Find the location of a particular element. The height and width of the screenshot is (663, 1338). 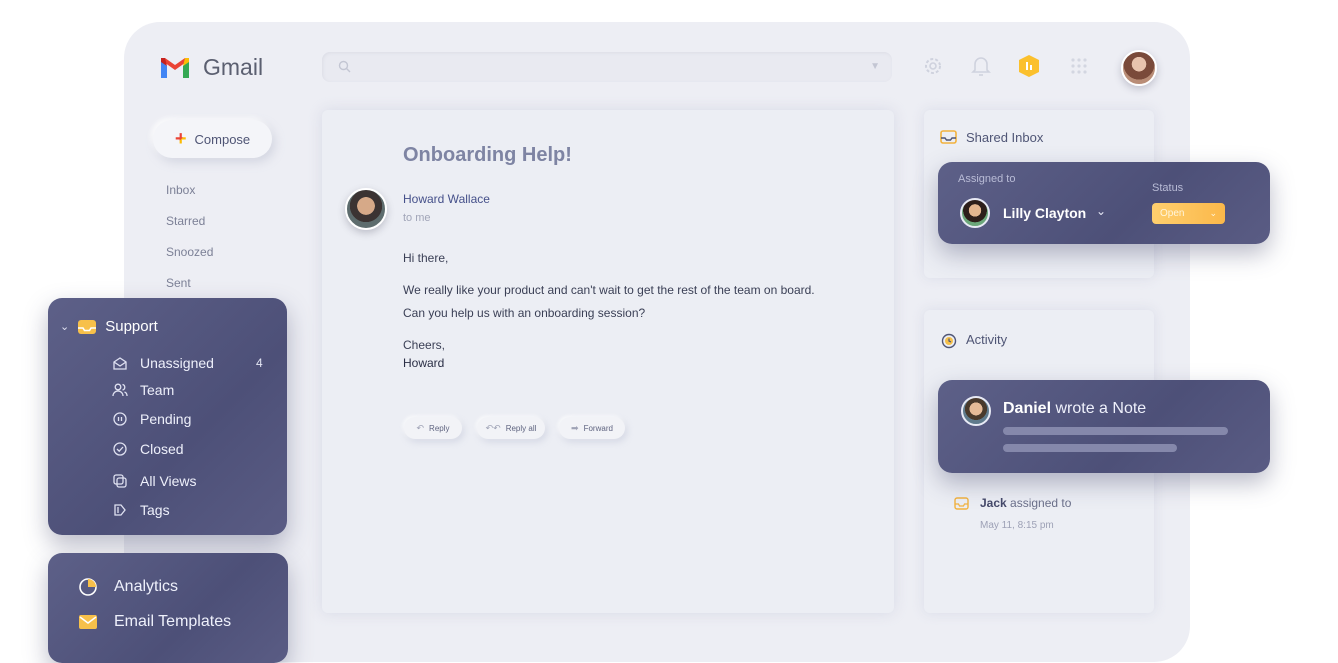

shared-inbox-title: Shared Inbox is located at coordinates (1005, 137).